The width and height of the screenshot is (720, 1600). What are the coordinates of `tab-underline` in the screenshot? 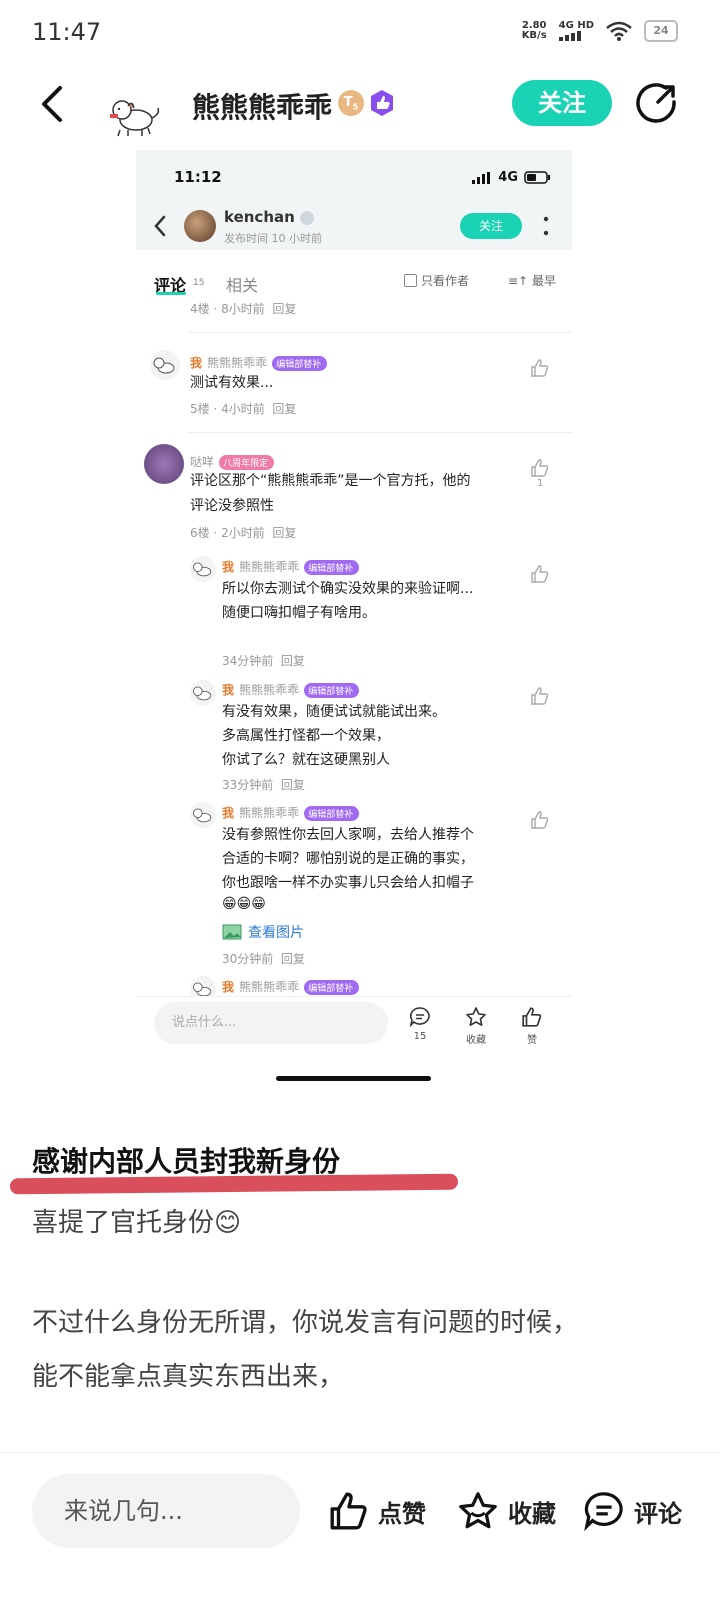 It's located at (171, 293).